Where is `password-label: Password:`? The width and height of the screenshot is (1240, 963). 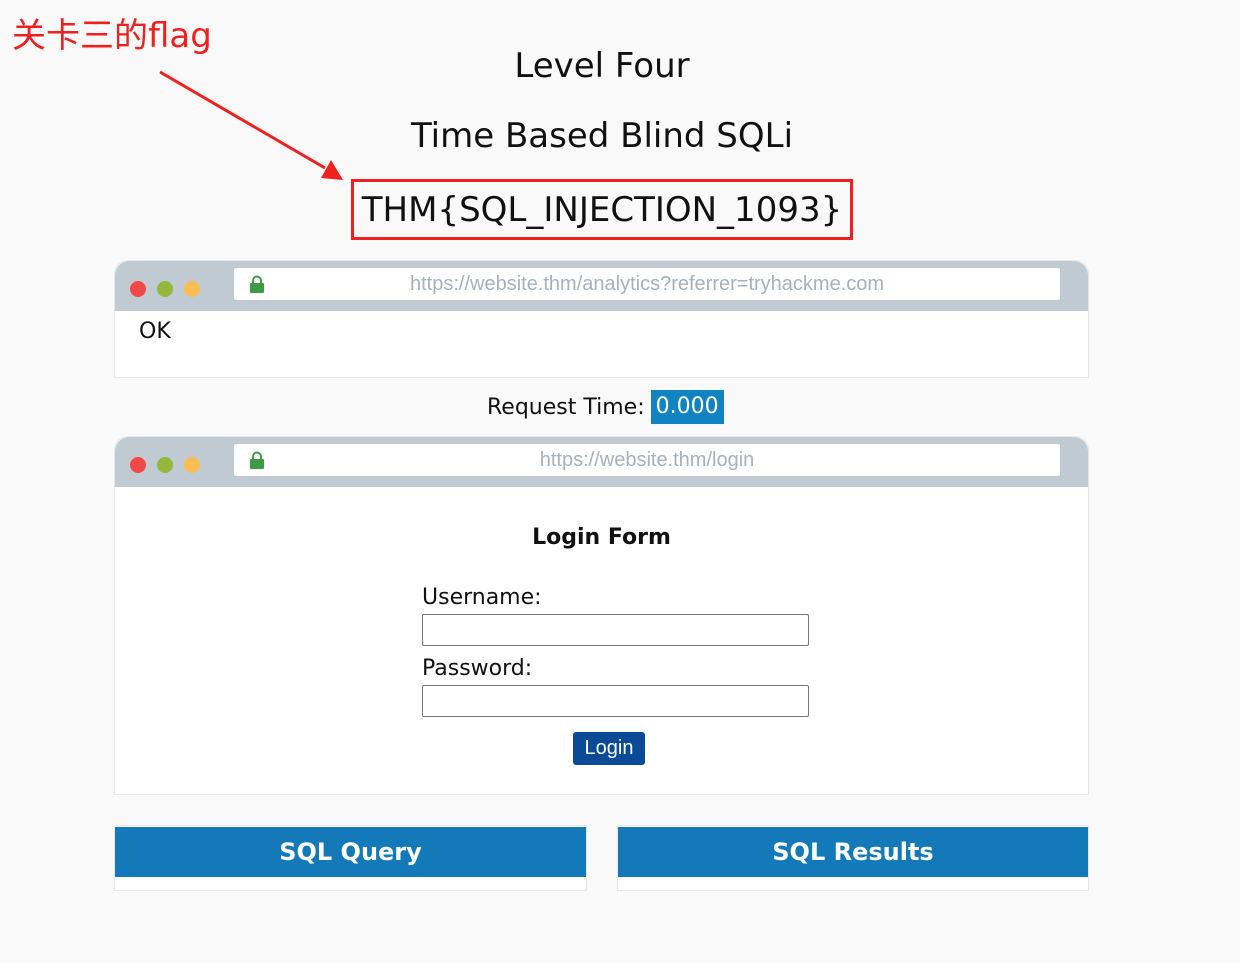
password-label: Password: is located at coordinates (477, 668).